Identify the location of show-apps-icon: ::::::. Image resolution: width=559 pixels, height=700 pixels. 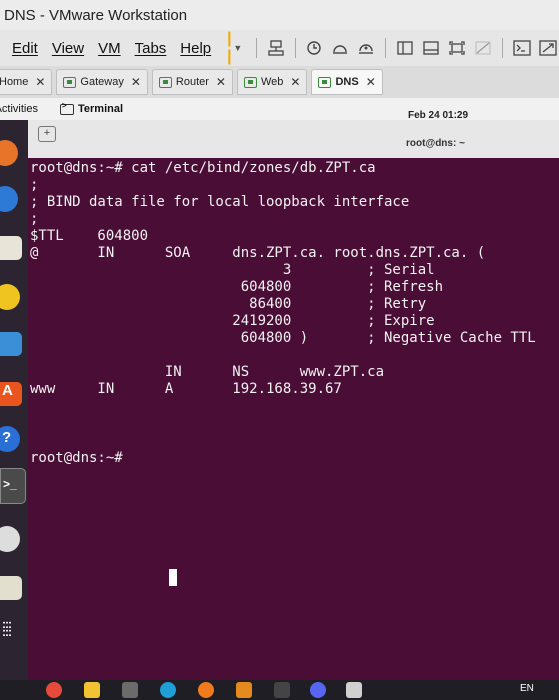
(11, 630).